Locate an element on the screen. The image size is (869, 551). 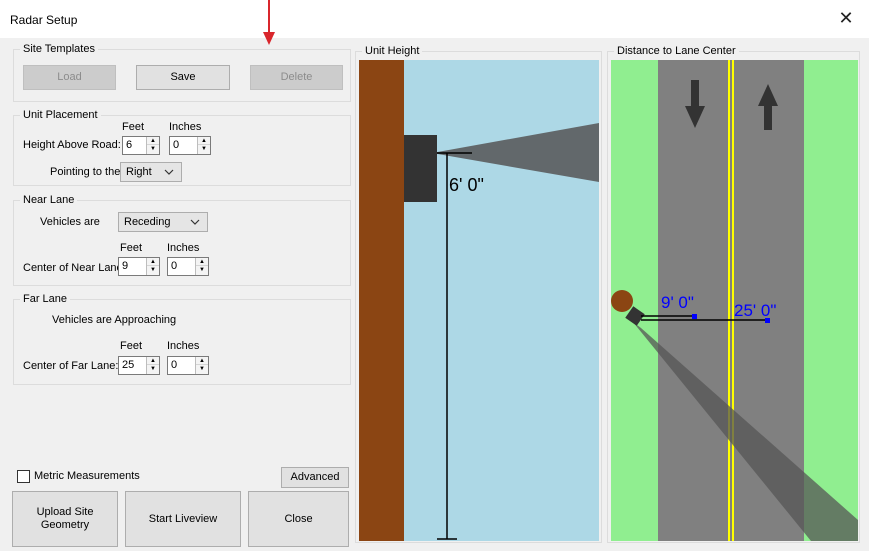
site-templates-group: Site Templates Load Save Delete is located at coordinates (182, 72).